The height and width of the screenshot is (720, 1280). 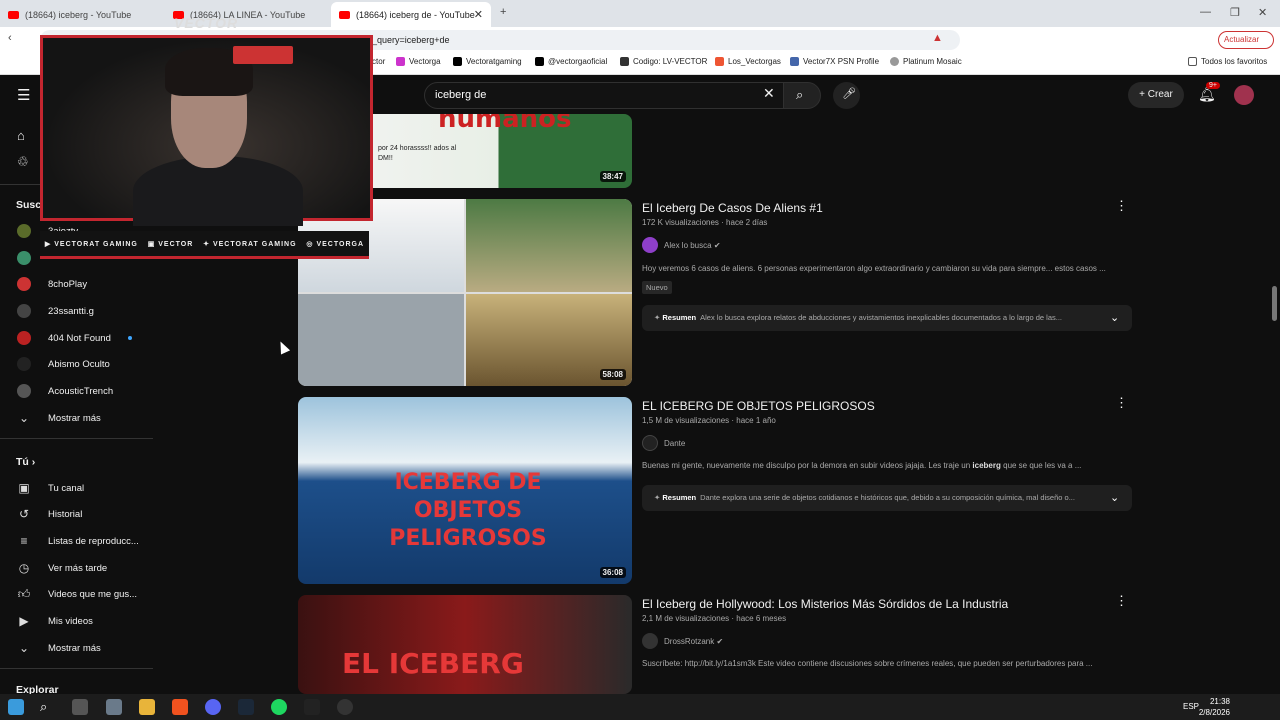 What do you see at coordinates (640, 707) in the screenshot?
I see `windows-taskbar: ⌕ ESP 21:38 2/8/2026` at bounding box center [640, 707].